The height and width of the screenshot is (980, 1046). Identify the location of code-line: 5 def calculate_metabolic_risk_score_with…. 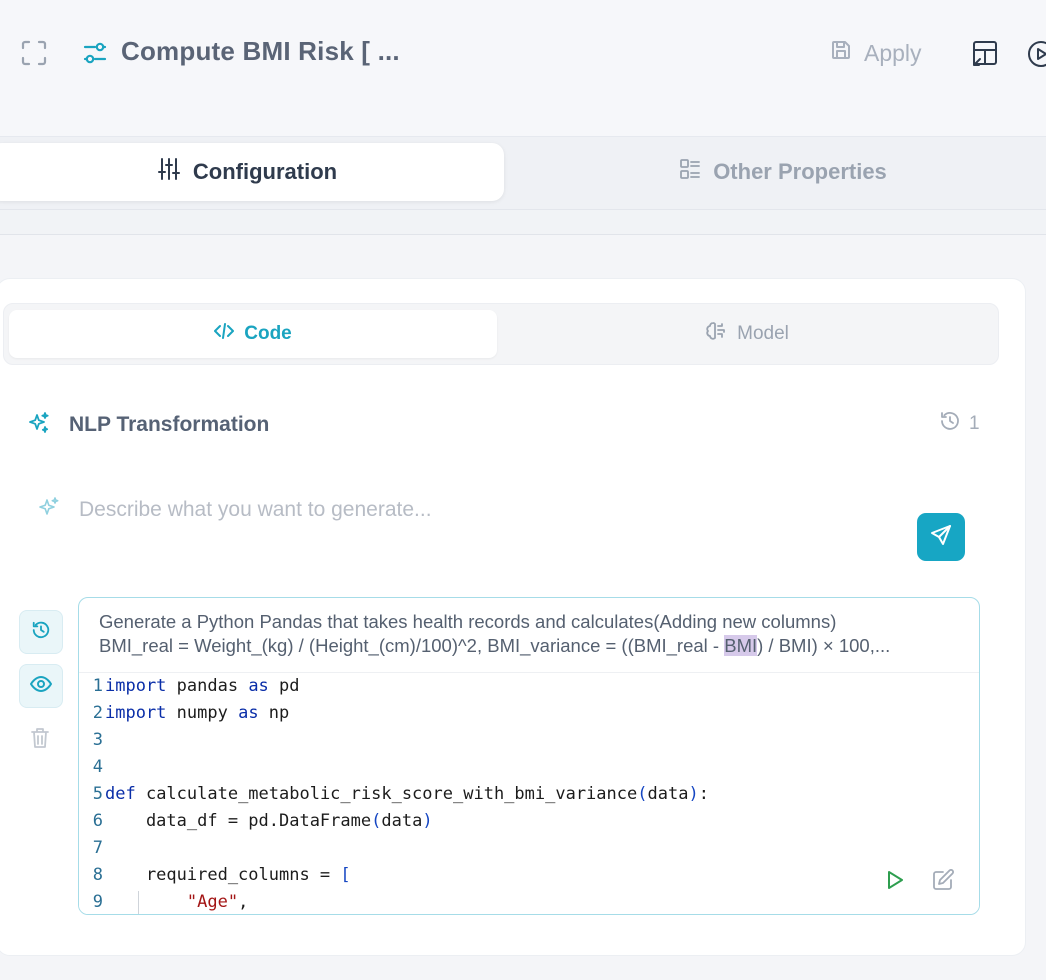
(400, 794).